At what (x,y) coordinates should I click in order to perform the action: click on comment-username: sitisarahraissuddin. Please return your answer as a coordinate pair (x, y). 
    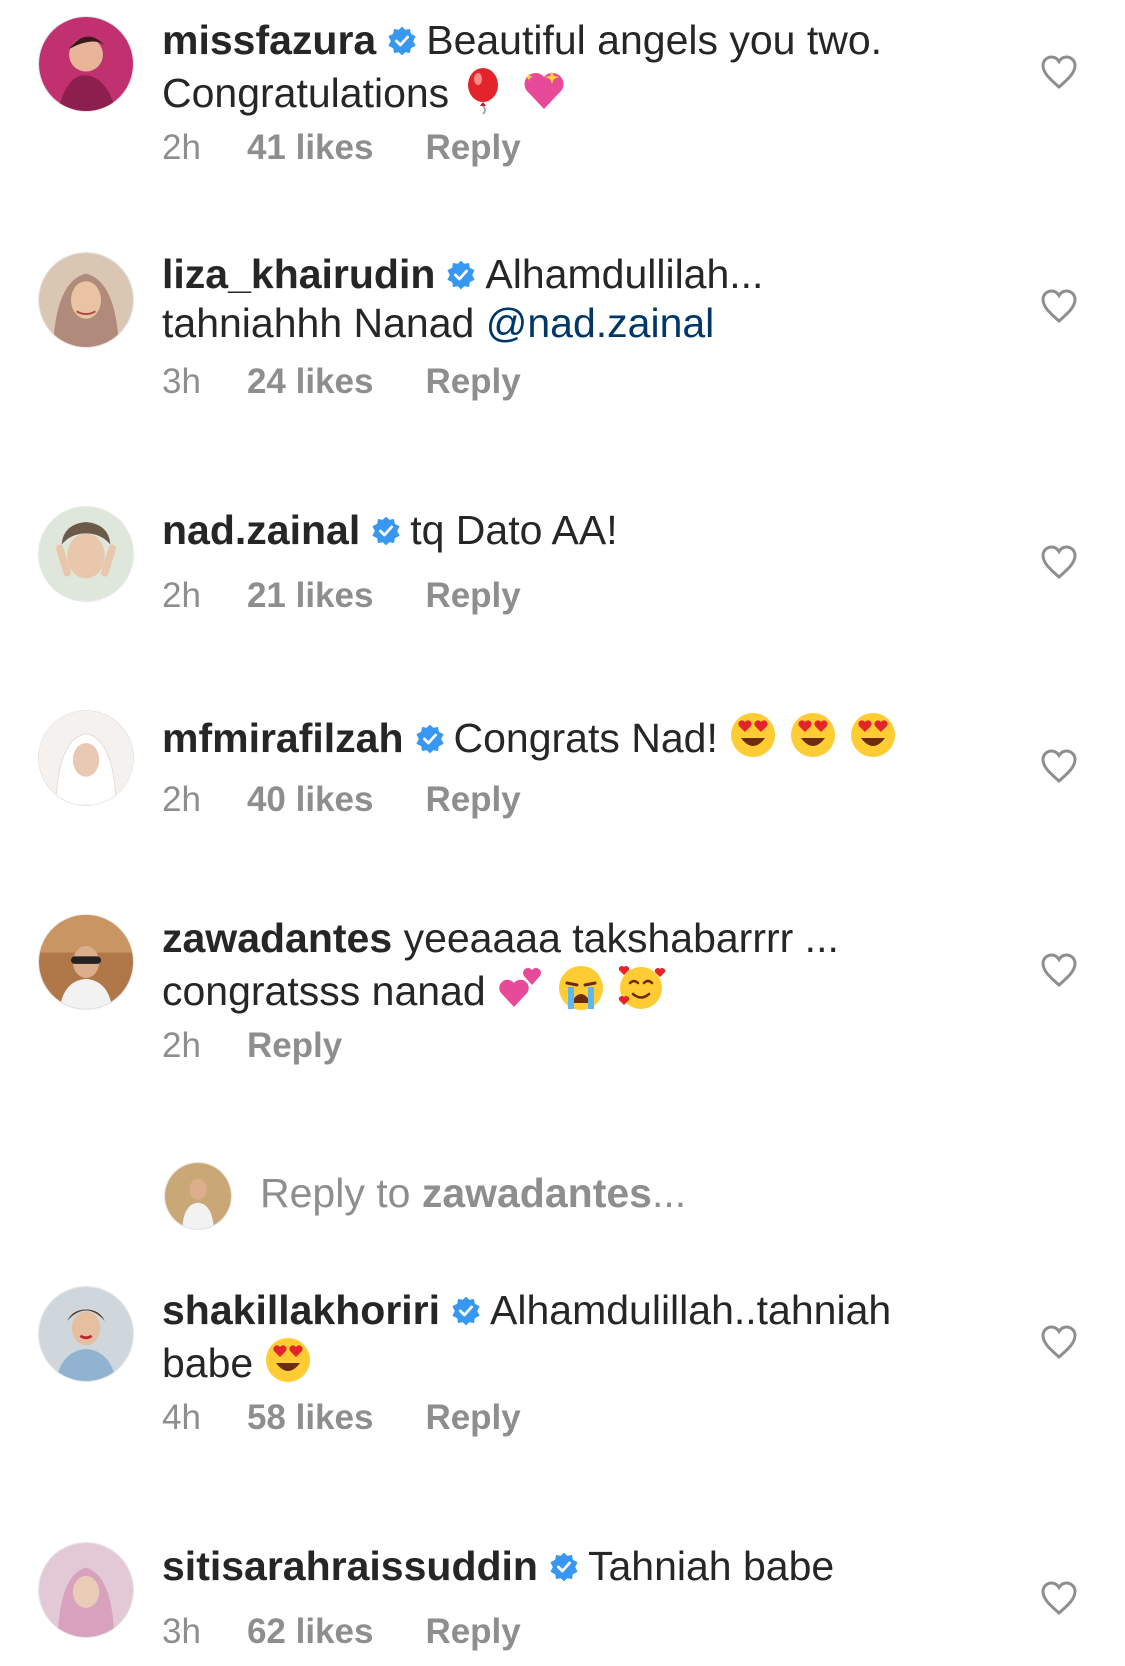
    Looking at the image, I should click on (350, 1566).